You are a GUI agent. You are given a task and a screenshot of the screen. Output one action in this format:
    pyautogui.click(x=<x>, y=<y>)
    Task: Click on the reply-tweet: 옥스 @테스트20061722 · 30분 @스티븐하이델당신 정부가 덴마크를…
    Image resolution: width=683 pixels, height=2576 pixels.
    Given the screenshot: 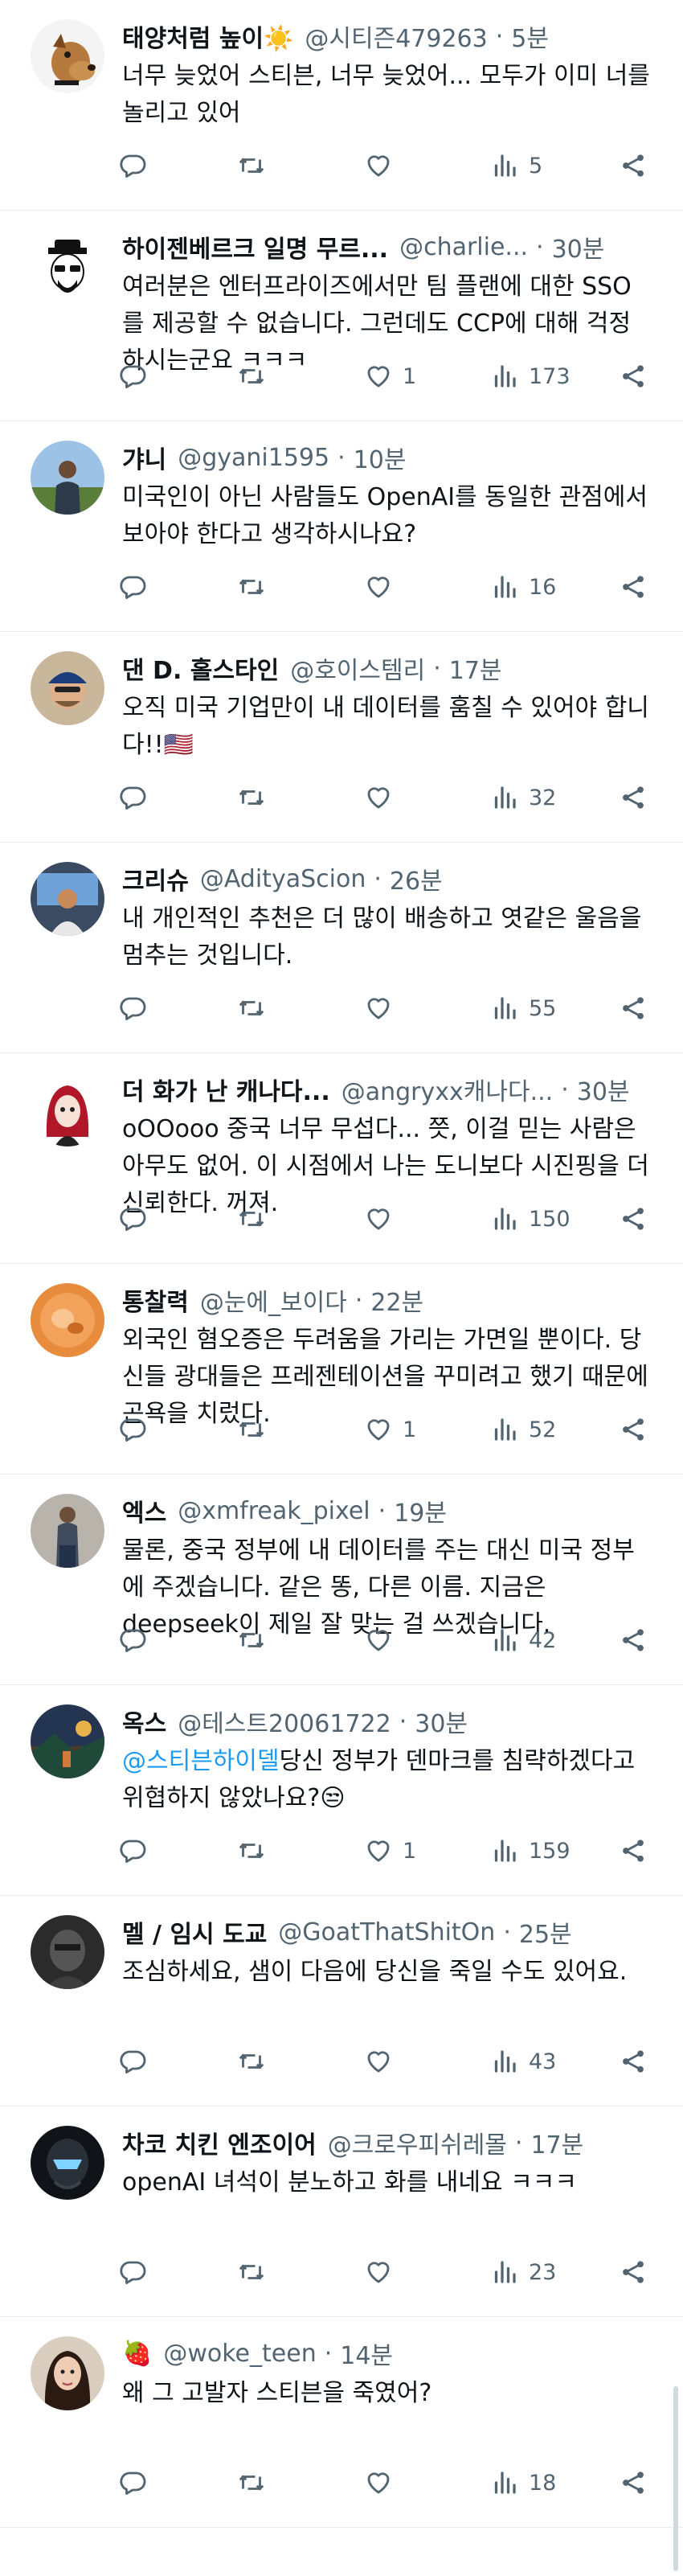 What is the action you would take?
    pyautogui.click(x=342, y=1790)
    